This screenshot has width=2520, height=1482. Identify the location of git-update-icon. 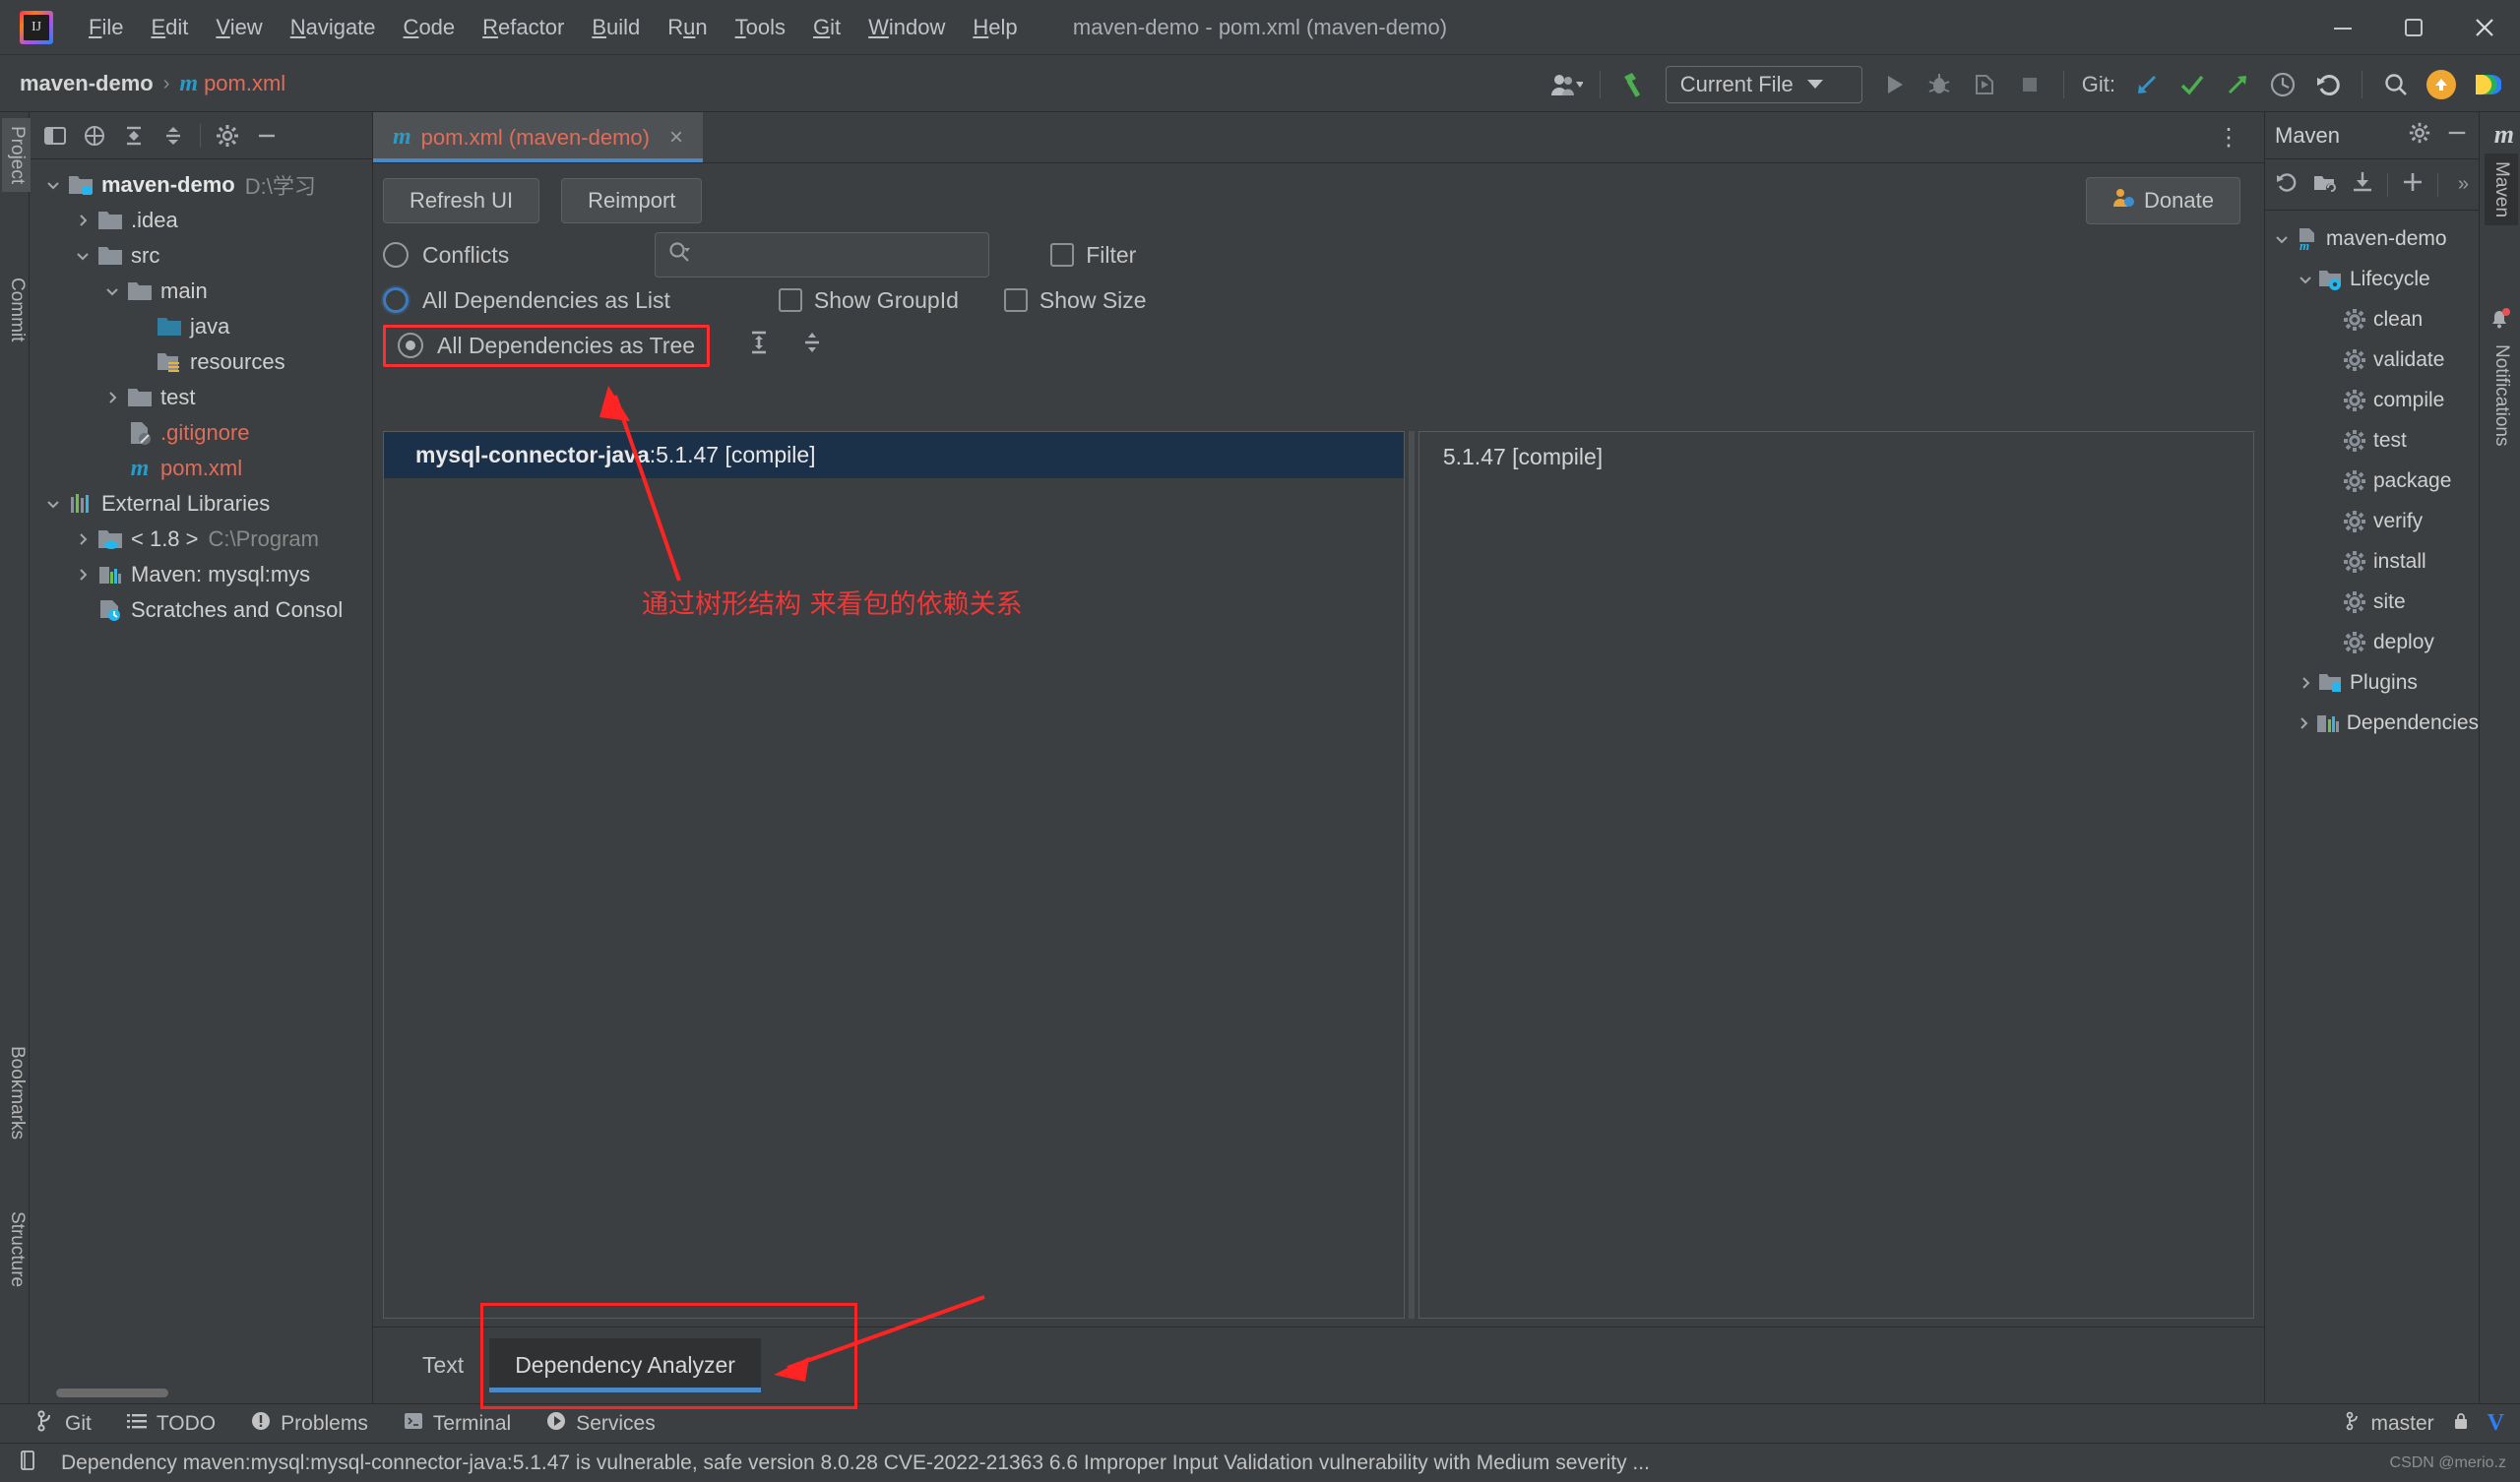
(2147, 84).